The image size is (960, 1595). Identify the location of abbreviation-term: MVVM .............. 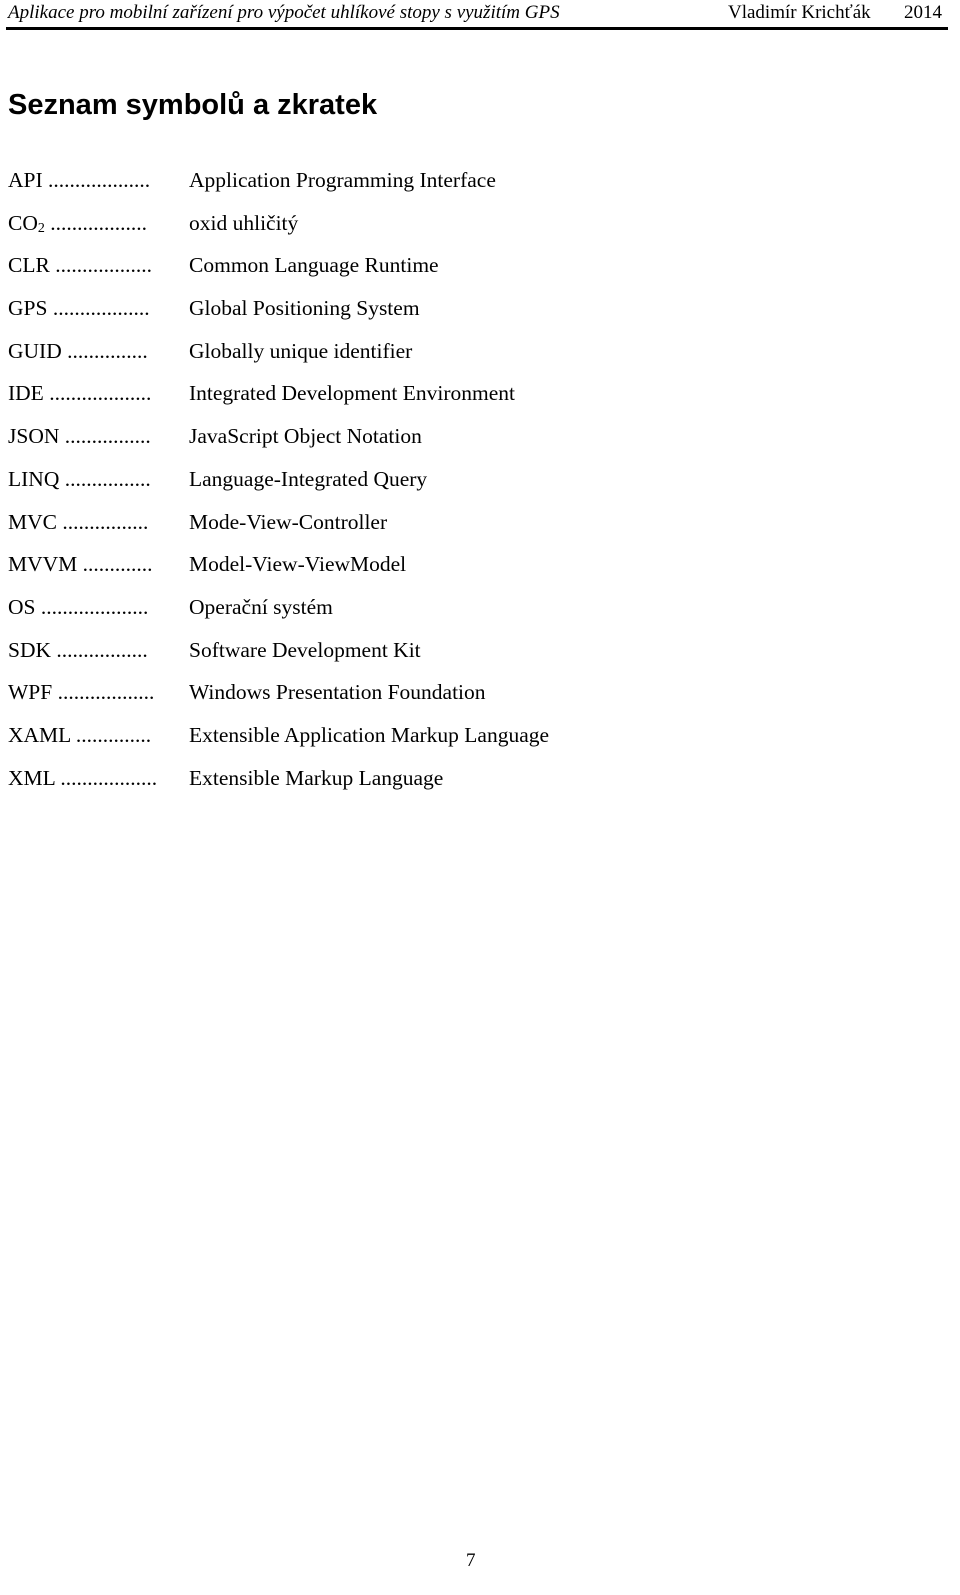
(96, 564).